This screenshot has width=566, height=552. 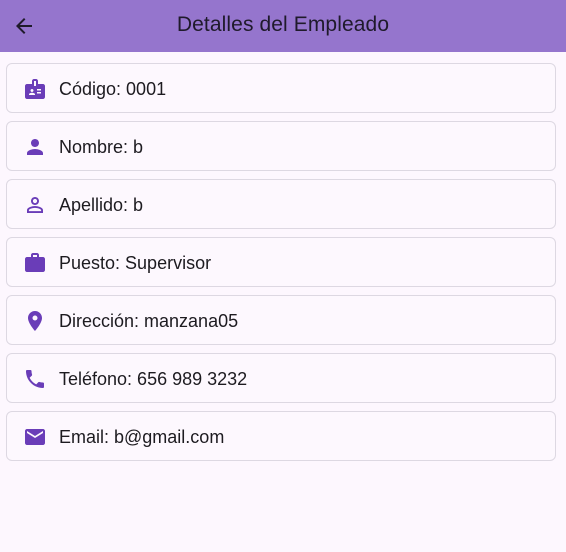 What do you see at coordinates (113, 89) in the screenshot?
I see `detail-text-codigo: Código: 0001` at bounding box center [113, 89].